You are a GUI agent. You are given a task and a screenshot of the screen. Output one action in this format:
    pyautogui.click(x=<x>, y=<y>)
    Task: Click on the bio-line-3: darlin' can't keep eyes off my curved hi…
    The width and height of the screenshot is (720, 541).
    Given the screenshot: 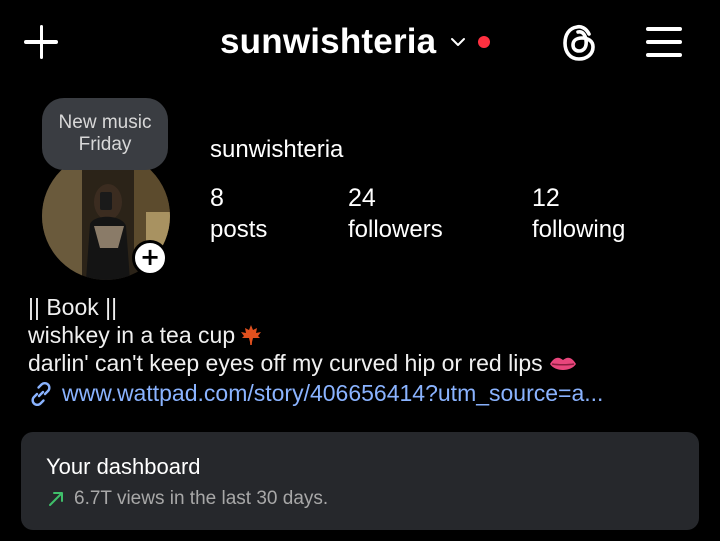 What is the action you would take?
    pyautogui.click(x=302, y=363)
    